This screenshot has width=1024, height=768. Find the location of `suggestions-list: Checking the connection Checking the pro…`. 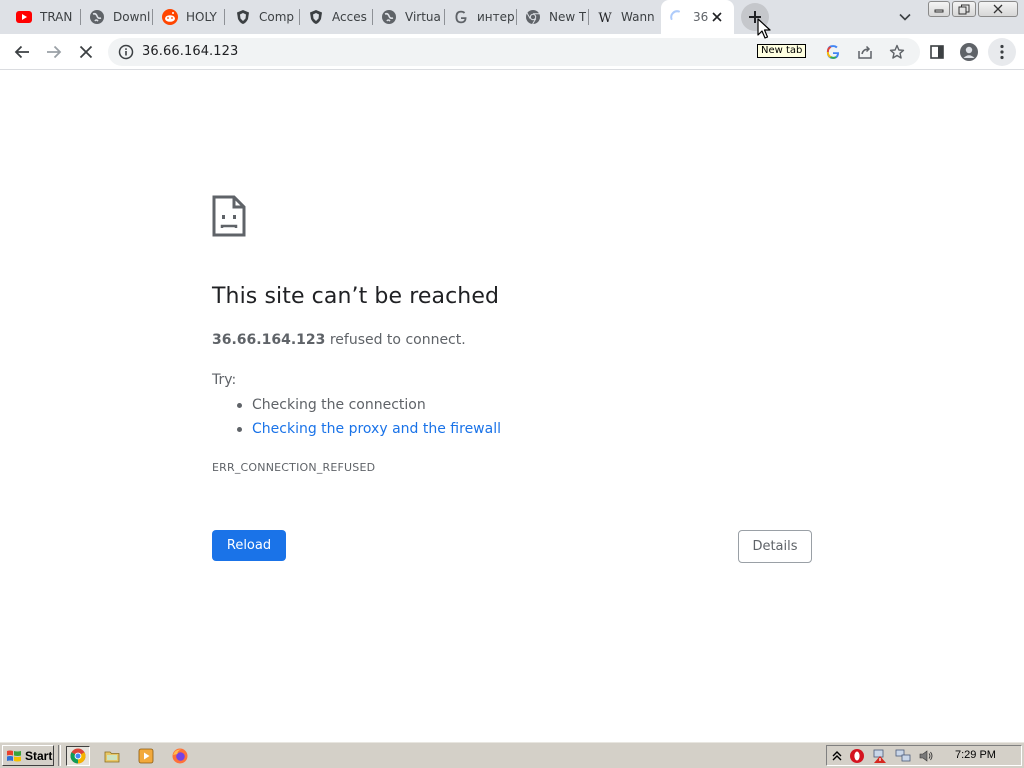

suggestions-list: Checking the connection Checking the pro… is located at coordinates (369, 420).